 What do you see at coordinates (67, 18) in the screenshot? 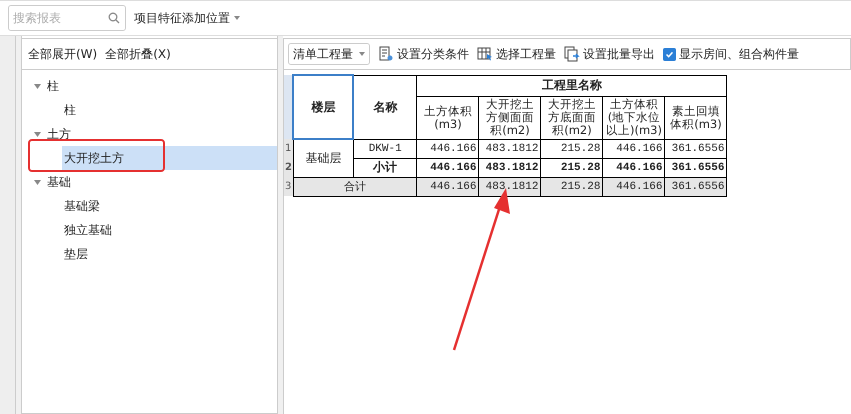
I see `search-field: 搜索报表` at bounding box center [67, 18].